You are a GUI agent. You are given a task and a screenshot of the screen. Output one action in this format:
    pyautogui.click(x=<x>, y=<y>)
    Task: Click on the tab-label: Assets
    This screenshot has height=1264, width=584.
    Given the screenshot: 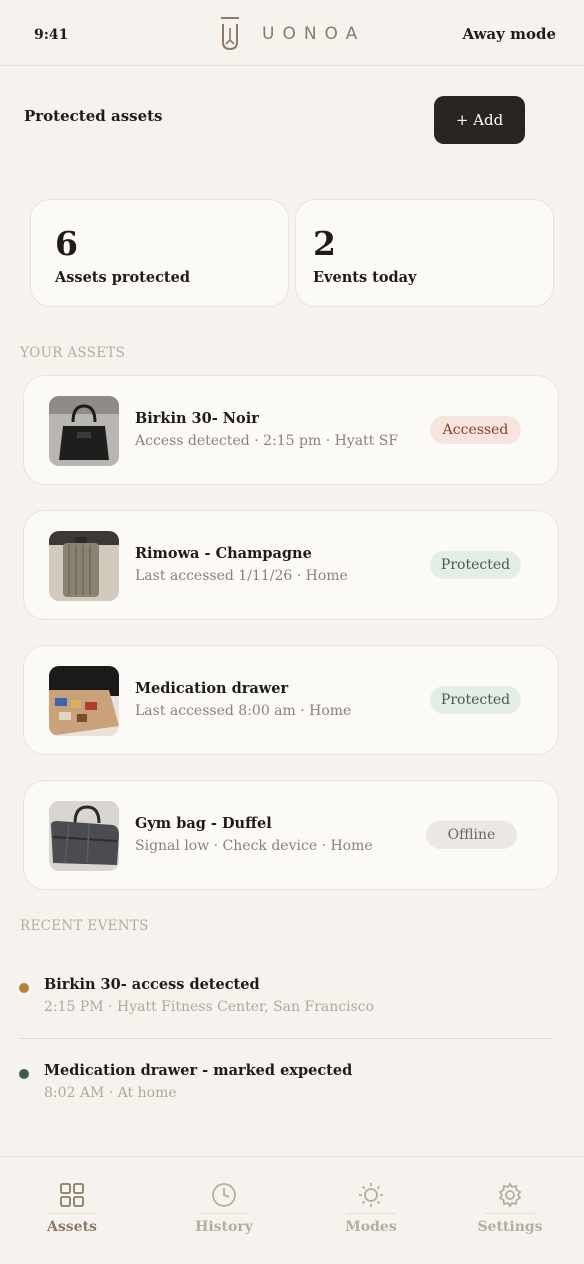 What is the action you would take?
    pyautogui.click(x=72, y=1227)
    